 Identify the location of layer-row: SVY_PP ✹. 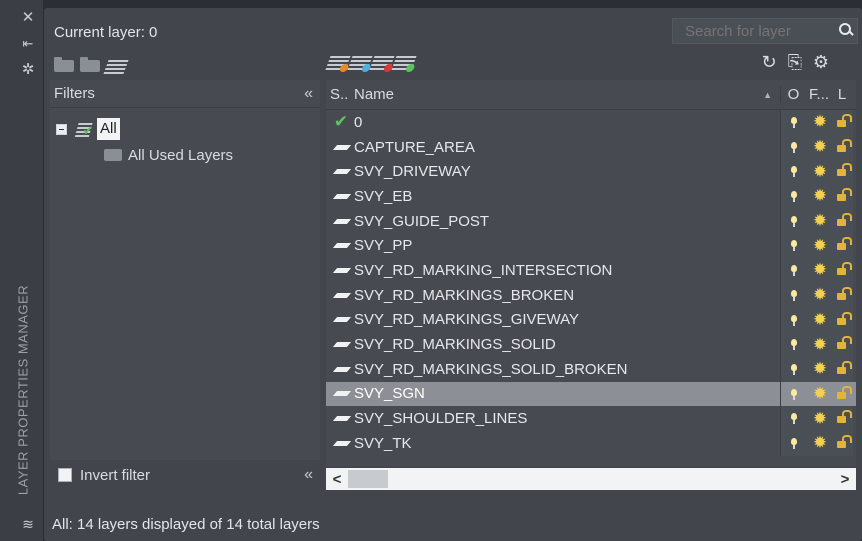
(591, 246).